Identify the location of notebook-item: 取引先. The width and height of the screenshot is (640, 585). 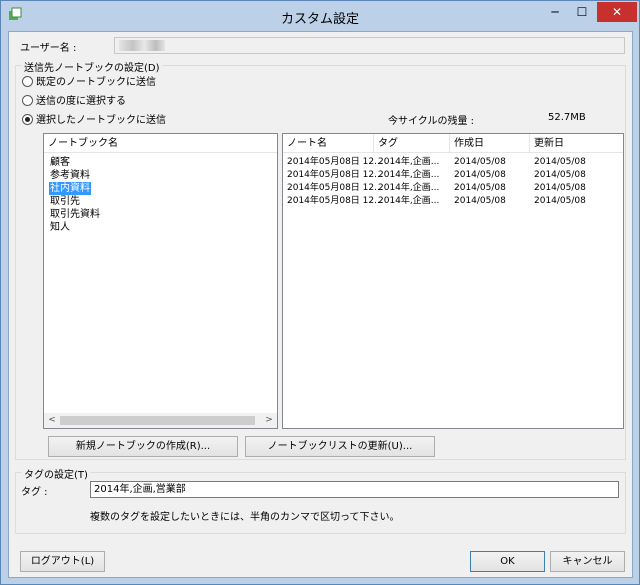
(65, 201).